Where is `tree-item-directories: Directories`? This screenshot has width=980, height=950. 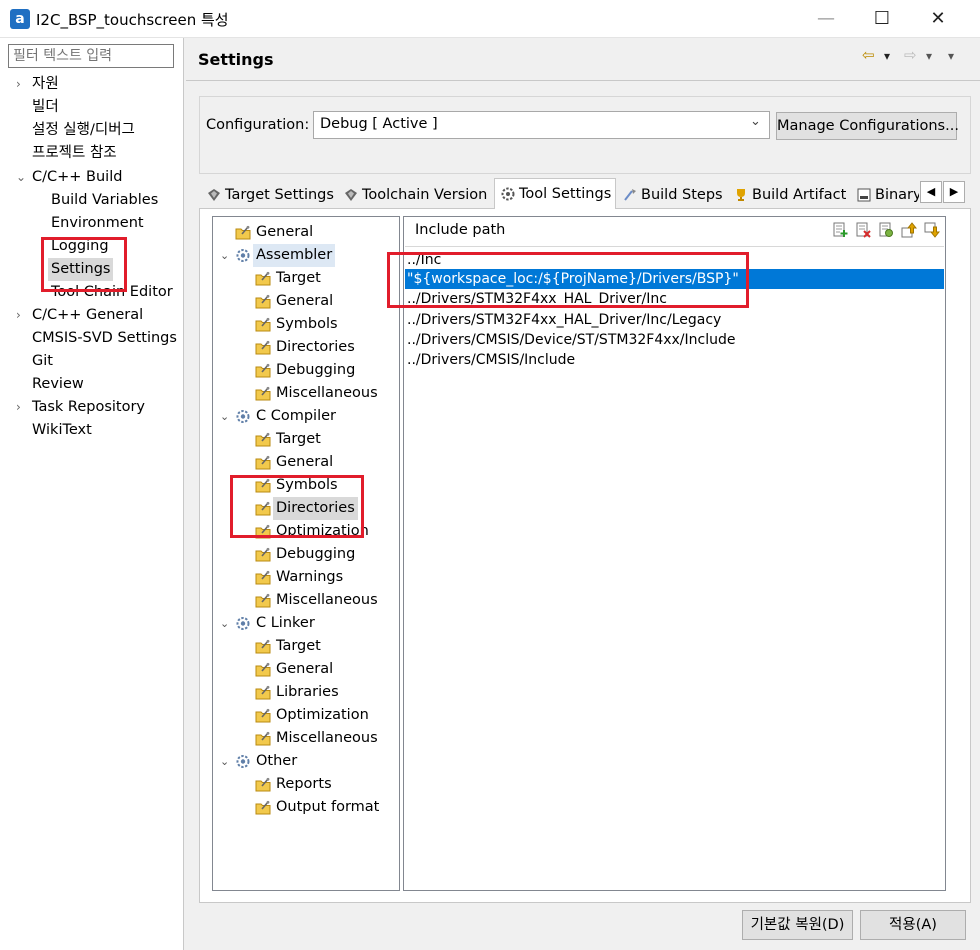
tree-item-directories: Directories is located at coordinates (306, 347).